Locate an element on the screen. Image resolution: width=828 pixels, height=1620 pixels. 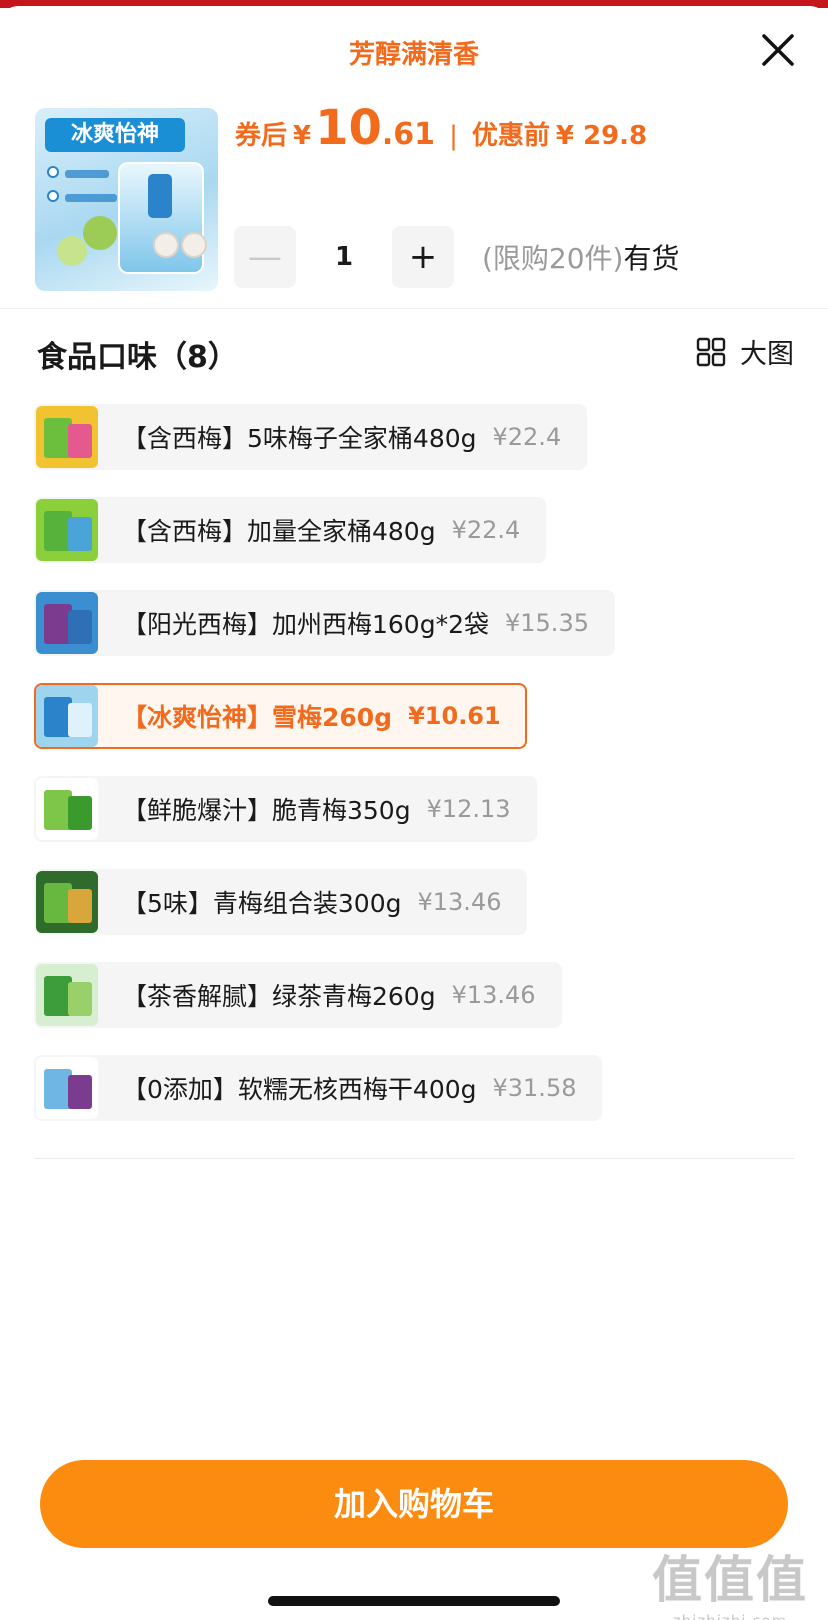
original-price: ¥ 29.8 is located at coordinates (601, 136).